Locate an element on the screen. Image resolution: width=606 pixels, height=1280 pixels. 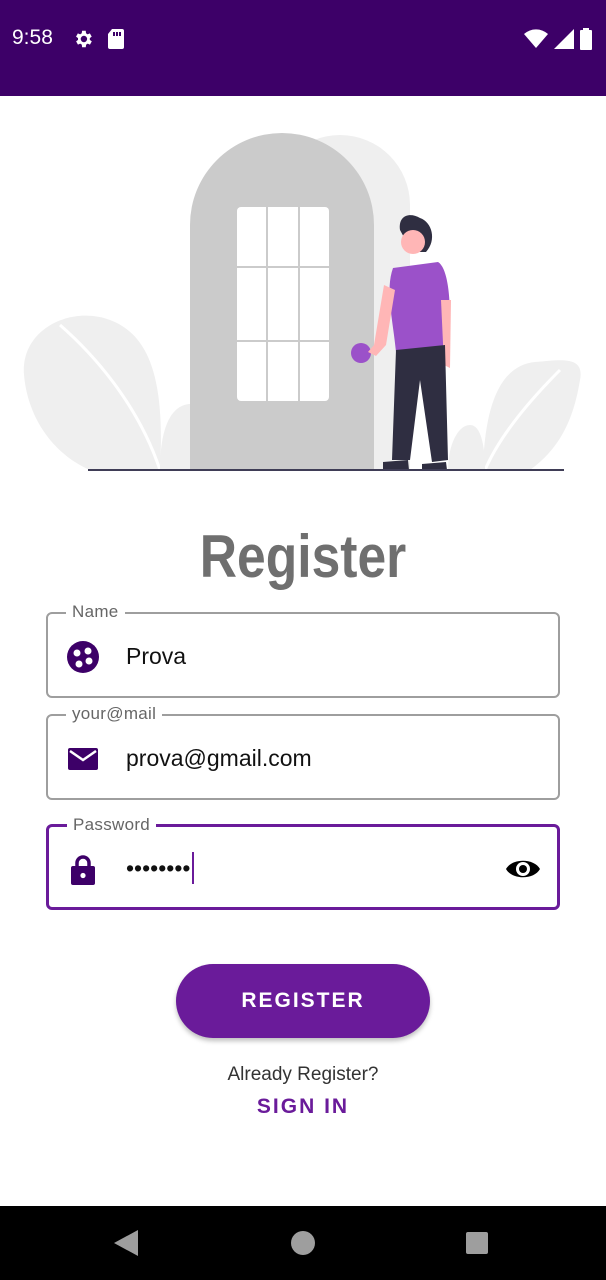
status-time: 9:58 is located at coordinates (32, 37).